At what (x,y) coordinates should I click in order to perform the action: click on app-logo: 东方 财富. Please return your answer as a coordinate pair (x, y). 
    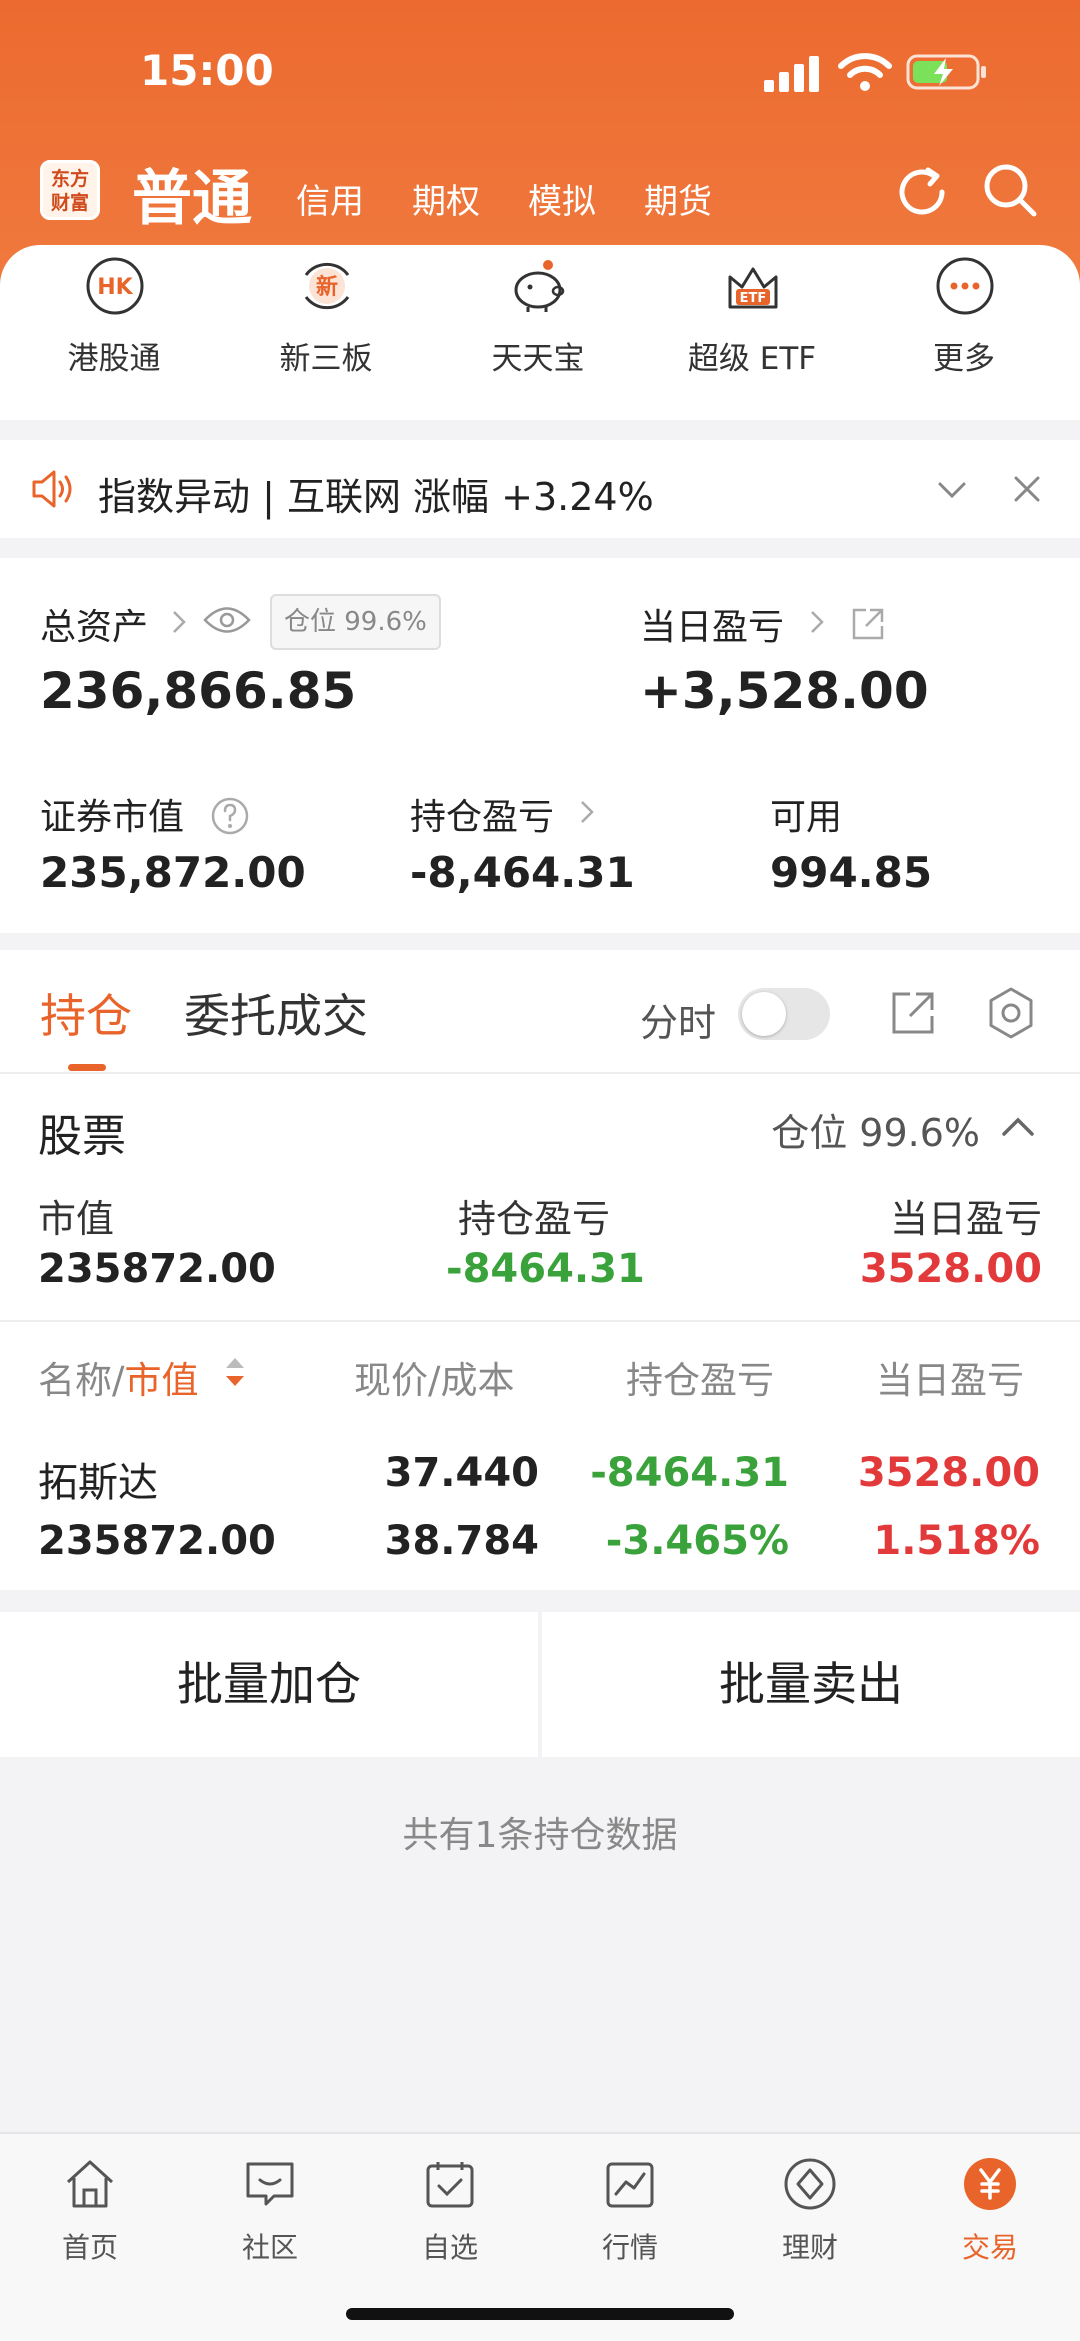
    Looking at the image, I should click on (70, 190).